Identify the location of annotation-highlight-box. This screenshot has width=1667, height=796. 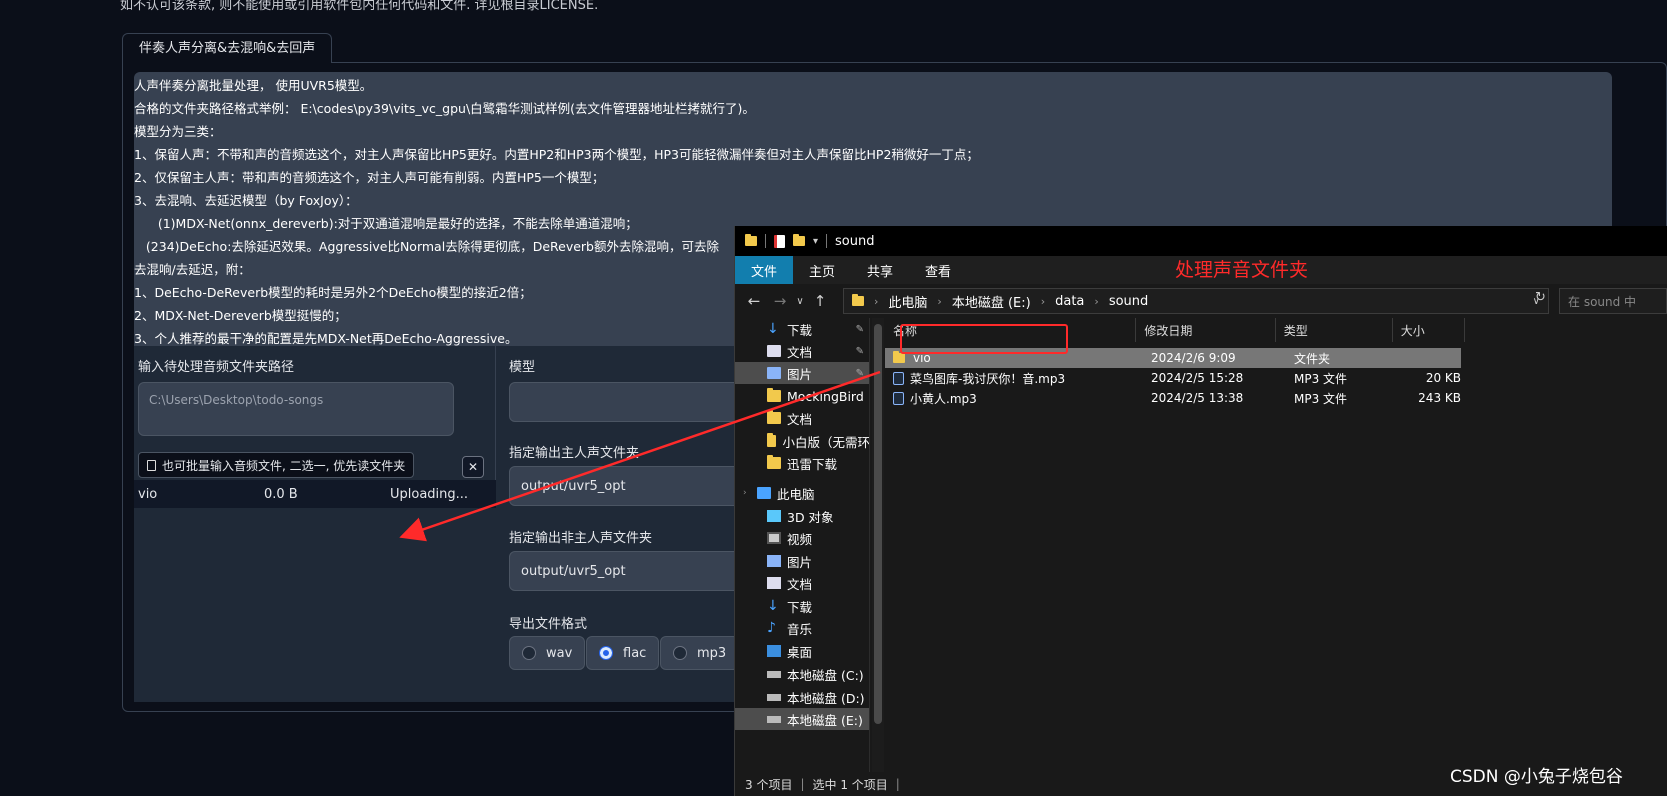
(984, 339).